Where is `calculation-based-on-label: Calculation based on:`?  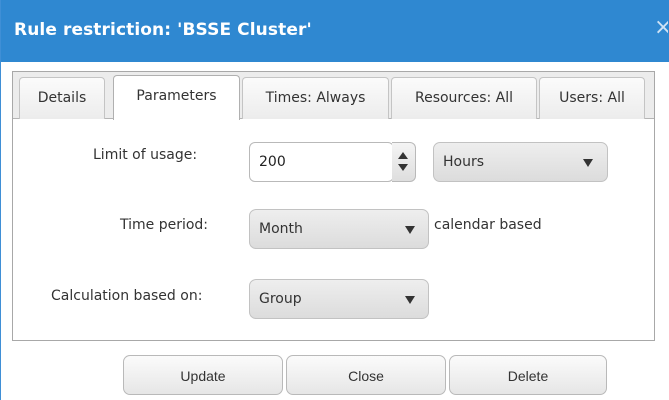 calculation-based-on-label: Calculation based on: is located at coordinates (127, 296).